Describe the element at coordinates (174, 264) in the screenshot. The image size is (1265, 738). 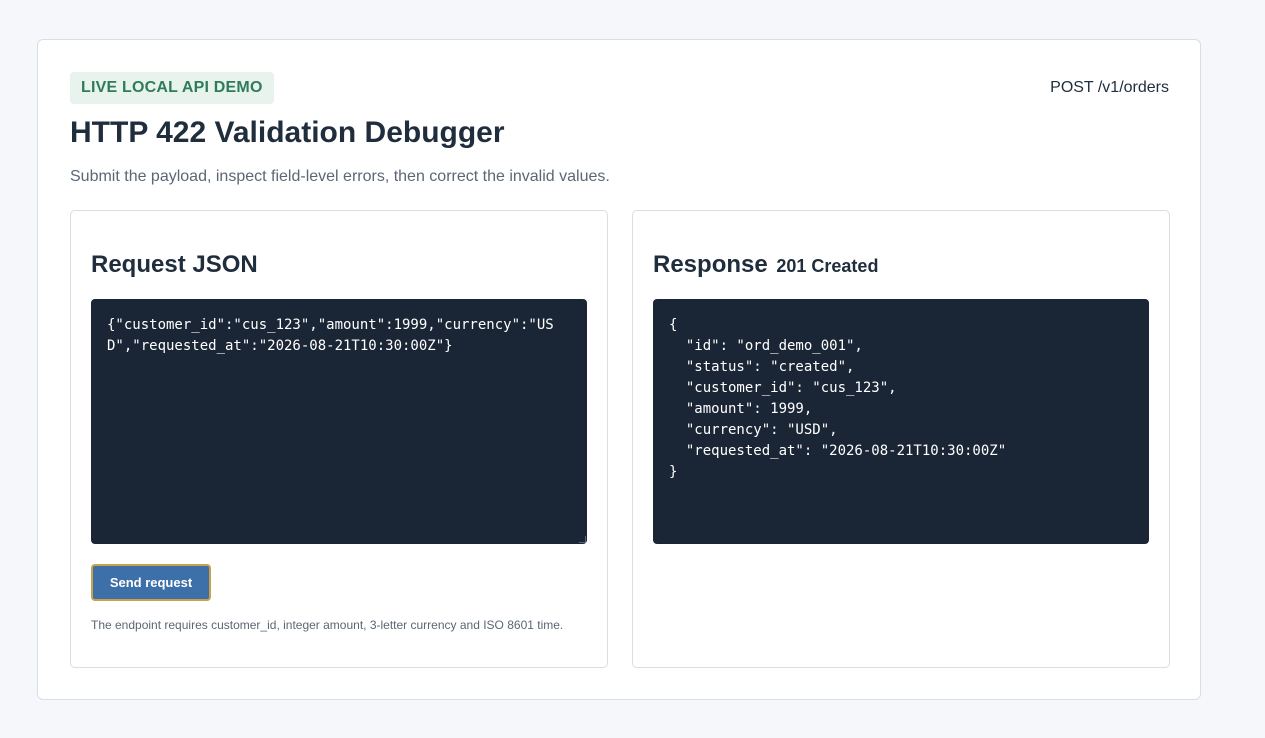
I see `request-panel-title: Request JSON` at that location.